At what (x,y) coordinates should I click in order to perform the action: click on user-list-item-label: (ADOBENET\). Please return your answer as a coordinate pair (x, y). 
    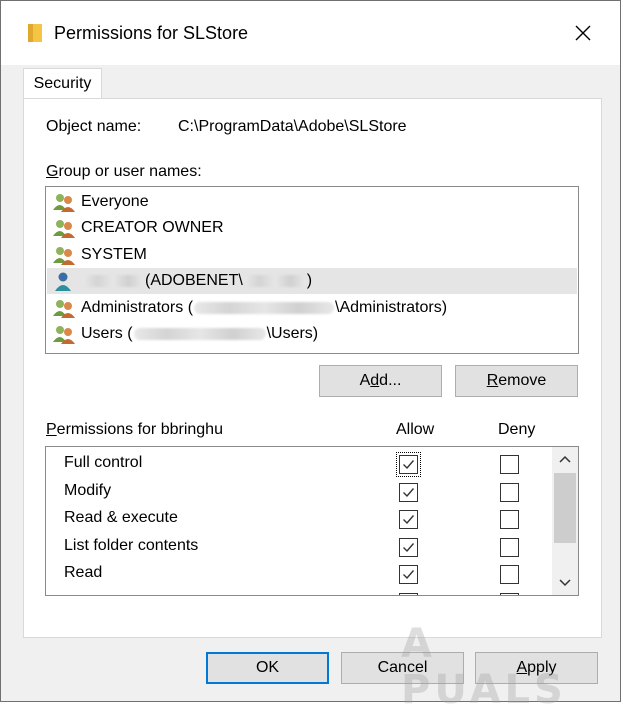
    Looking at the image, I should click on (196, 281).